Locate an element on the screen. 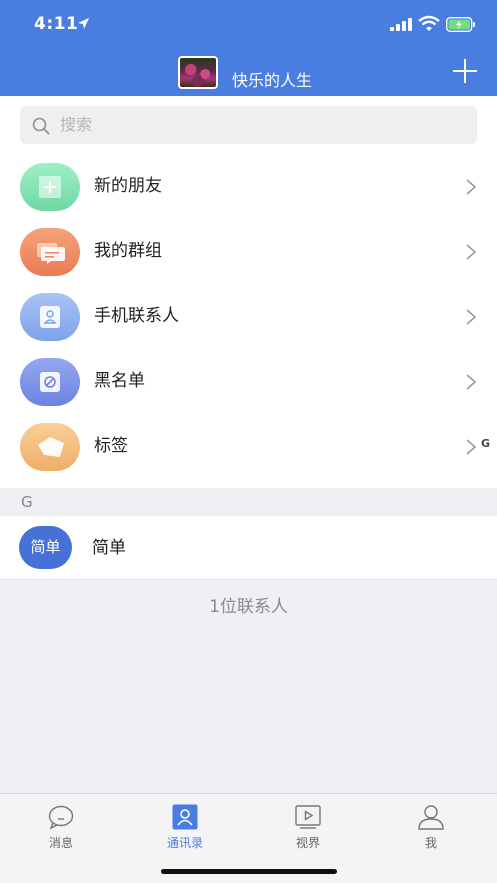 The height and width of the screenshot is (883, 497). contact-name: 简单 is located at coordinates (109, 548).